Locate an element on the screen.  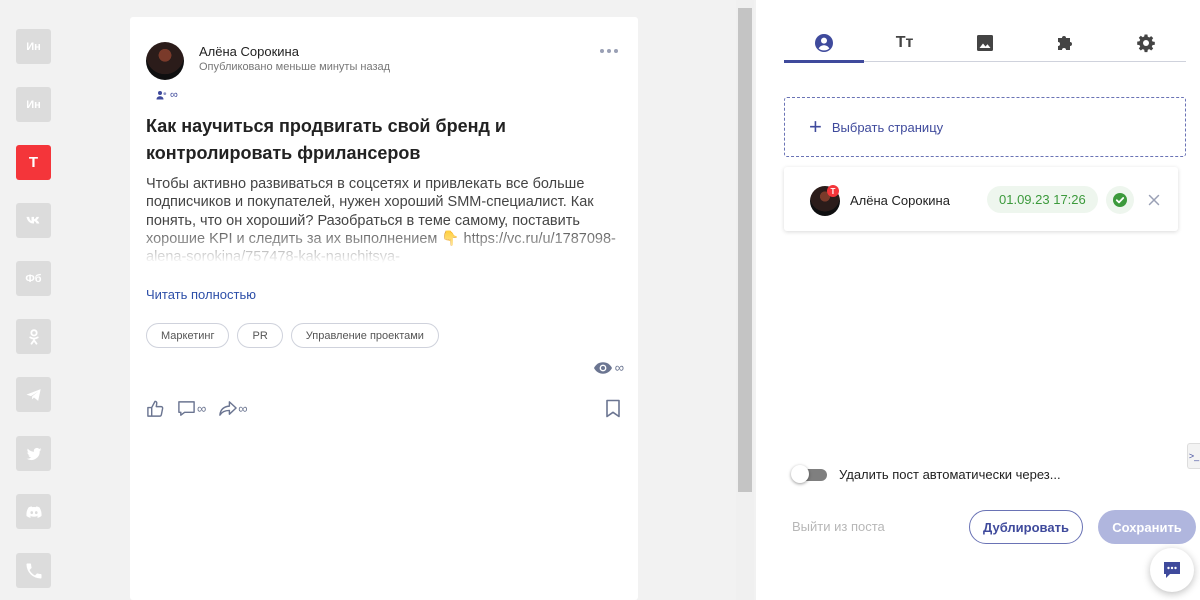
tag-chip: Управление проектами is located at coordinates (364, 335).